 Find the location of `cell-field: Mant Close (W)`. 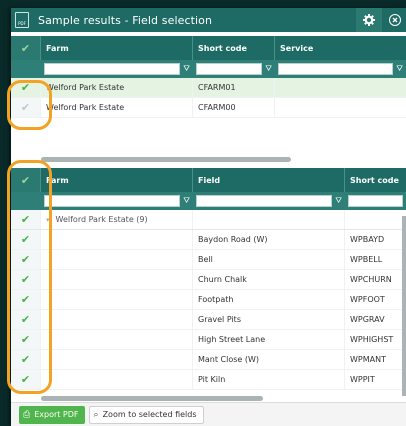

cell-field: Mant Close (W) is located at coordinates (269, 359).